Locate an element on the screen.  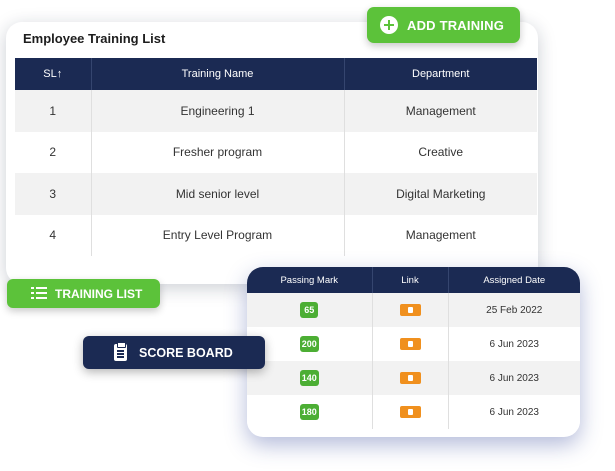
cell-passing-mark: 200 is located at coordinates (310, 344).